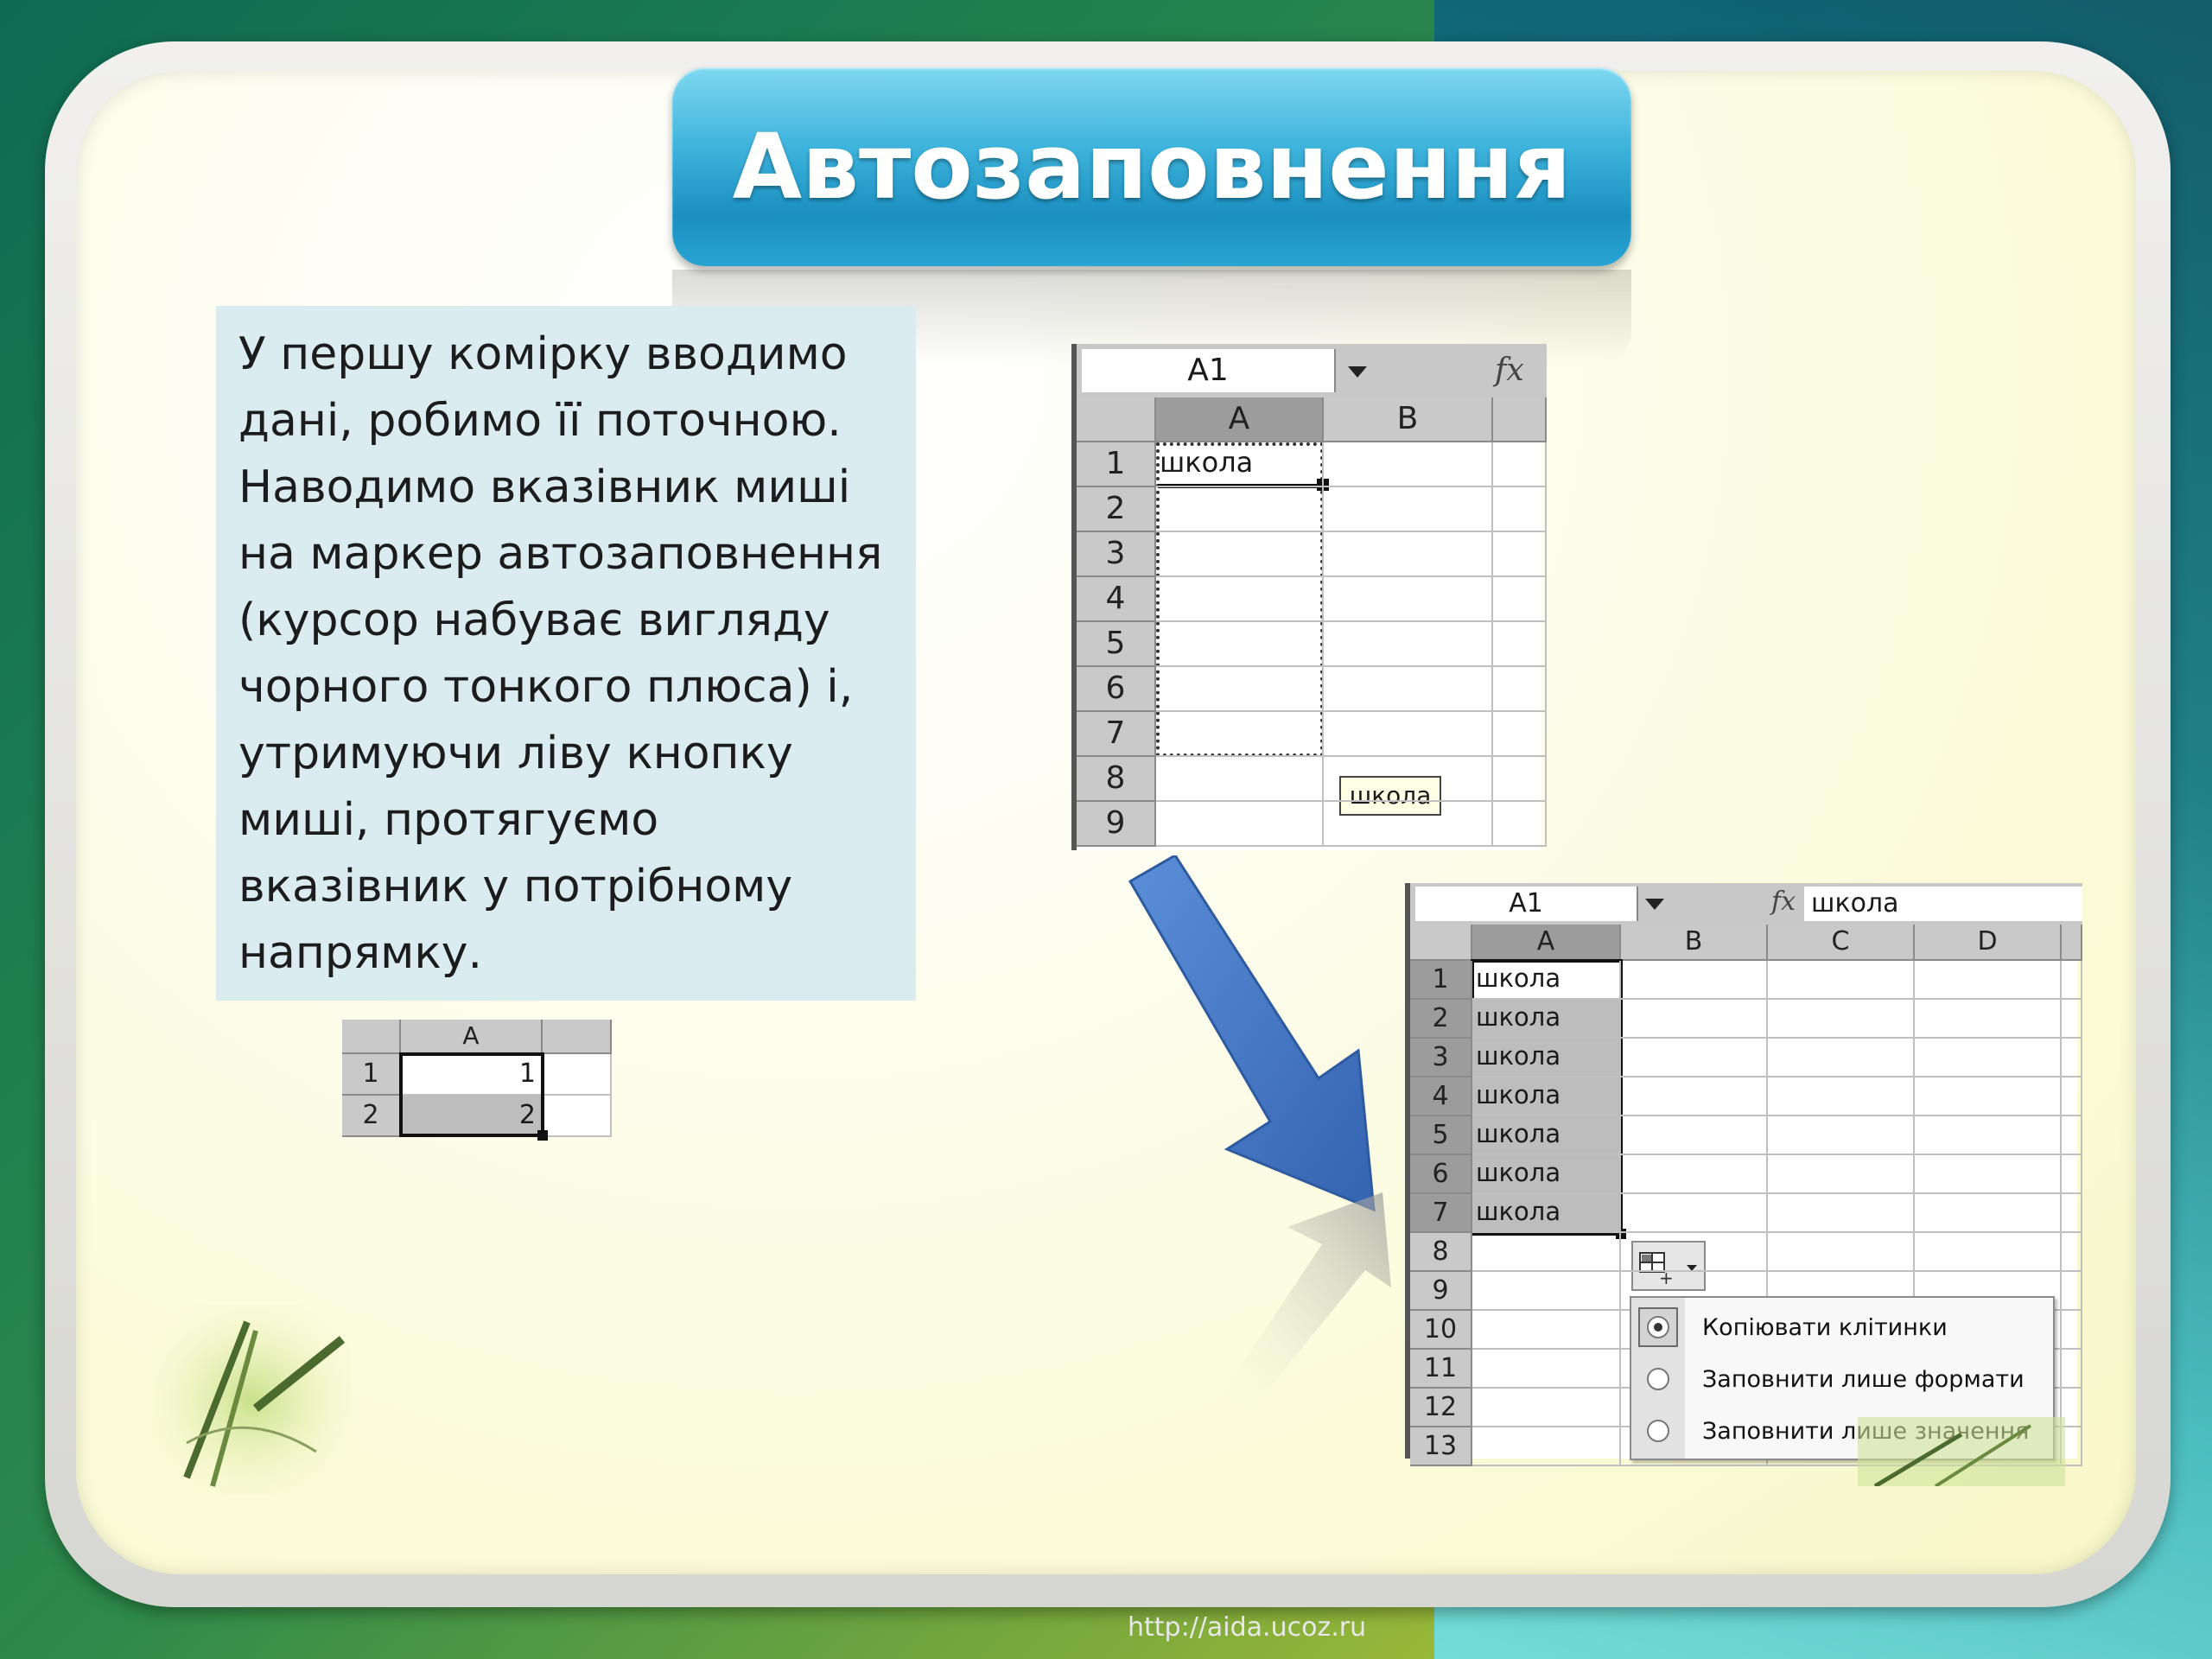 Image resolution: width=2212 pixels, height=1659 pixels. Describe the element at coordinates (1989, 1252) in the screenshot. I see `cell-d8` at that location.